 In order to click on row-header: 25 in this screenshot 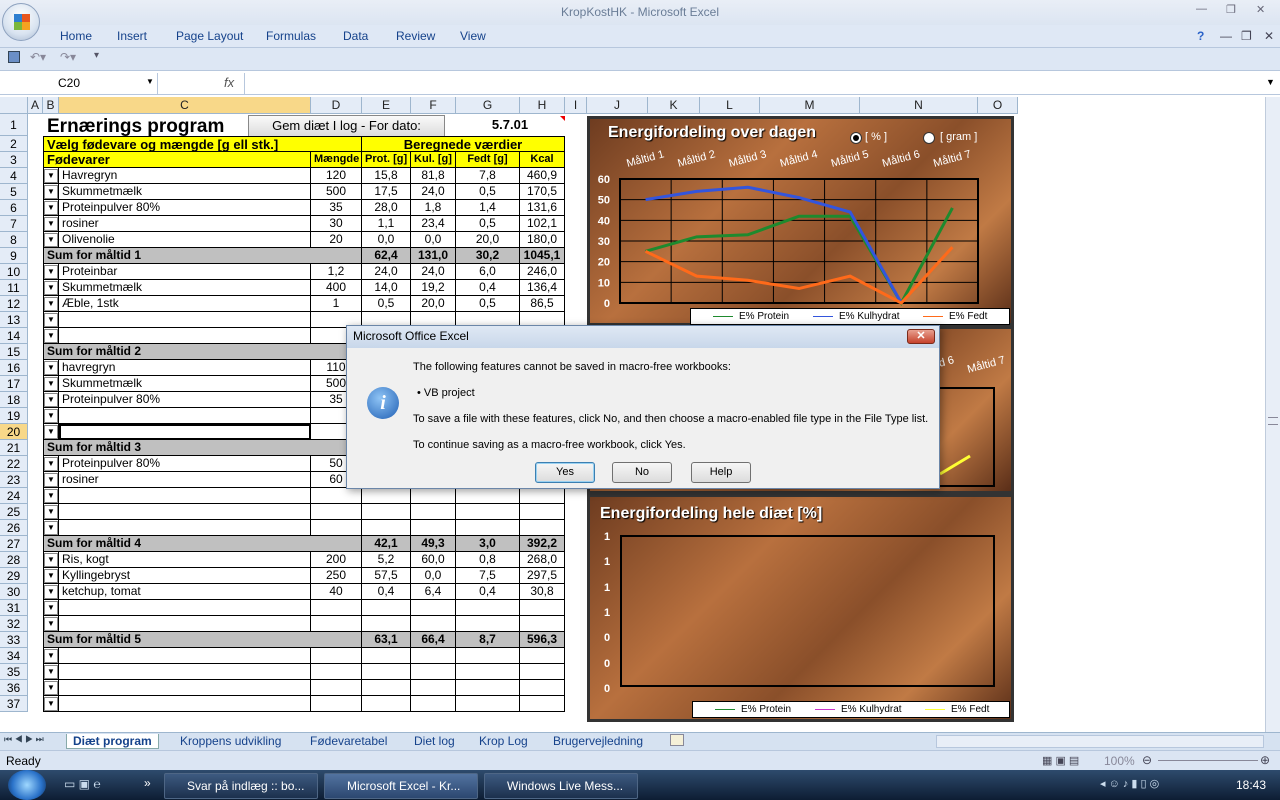, I will do `click(14, 512)`.